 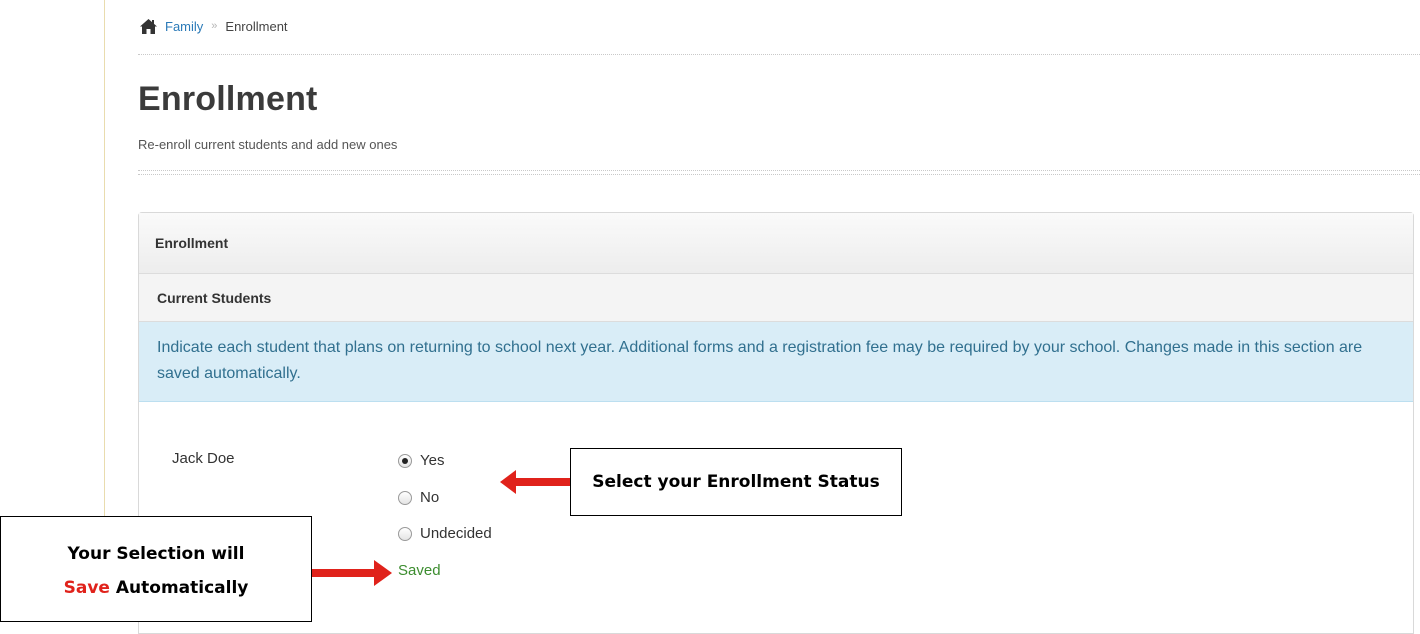 What do you see at coordinates (536, 482) in the screenshot?
I see `arrow-left-icon` at bounding box center [536, 482].